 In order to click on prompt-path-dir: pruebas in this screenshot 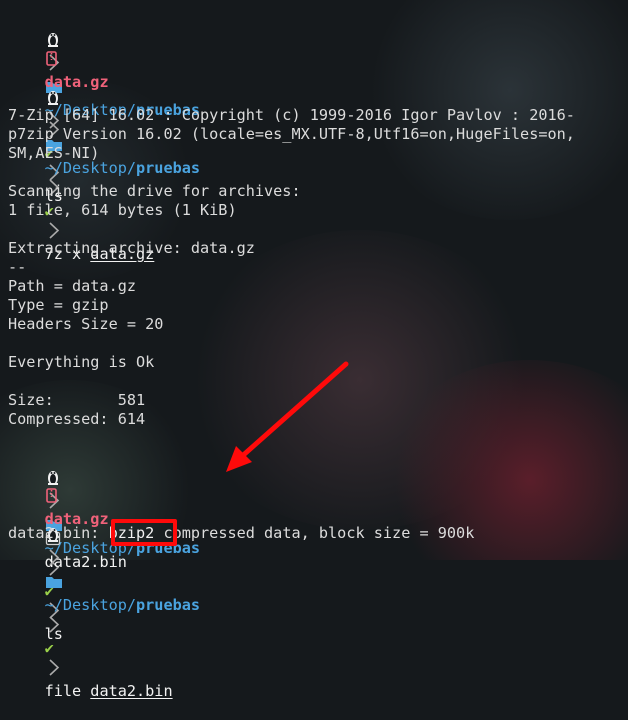, I will do `click(168, 605)`.